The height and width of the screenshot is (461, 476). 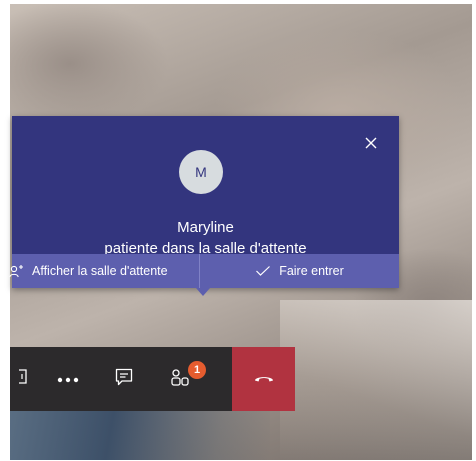 What do you see at coordinates (311, 271) in the screenshot?
I see `admit-label: Faire entrer` at bounding box center [311, 271].